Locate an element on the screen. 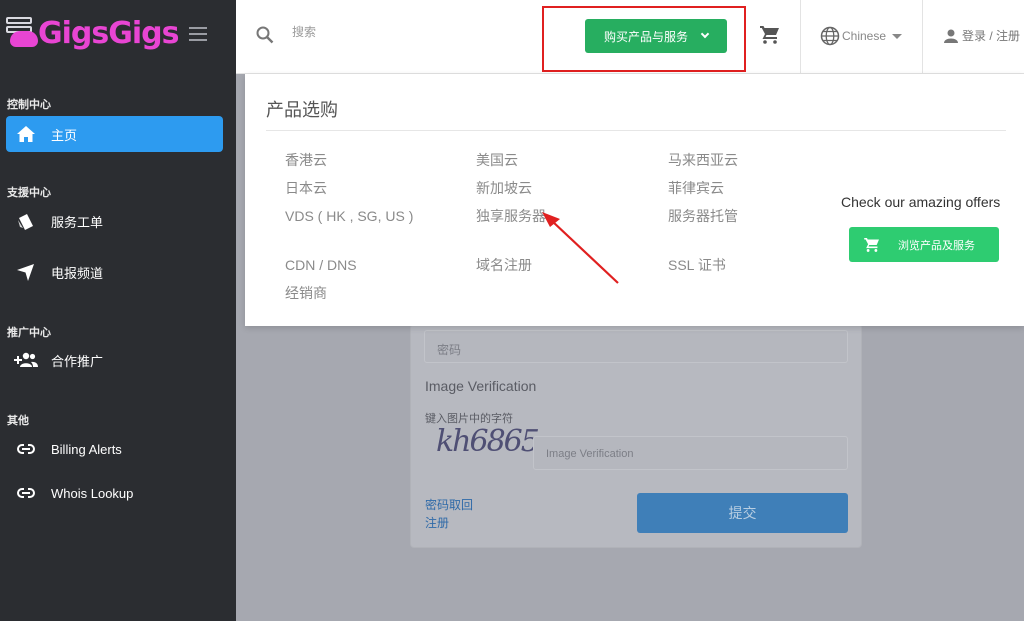  language-label: Chinese is located at coordinates (864, 36).